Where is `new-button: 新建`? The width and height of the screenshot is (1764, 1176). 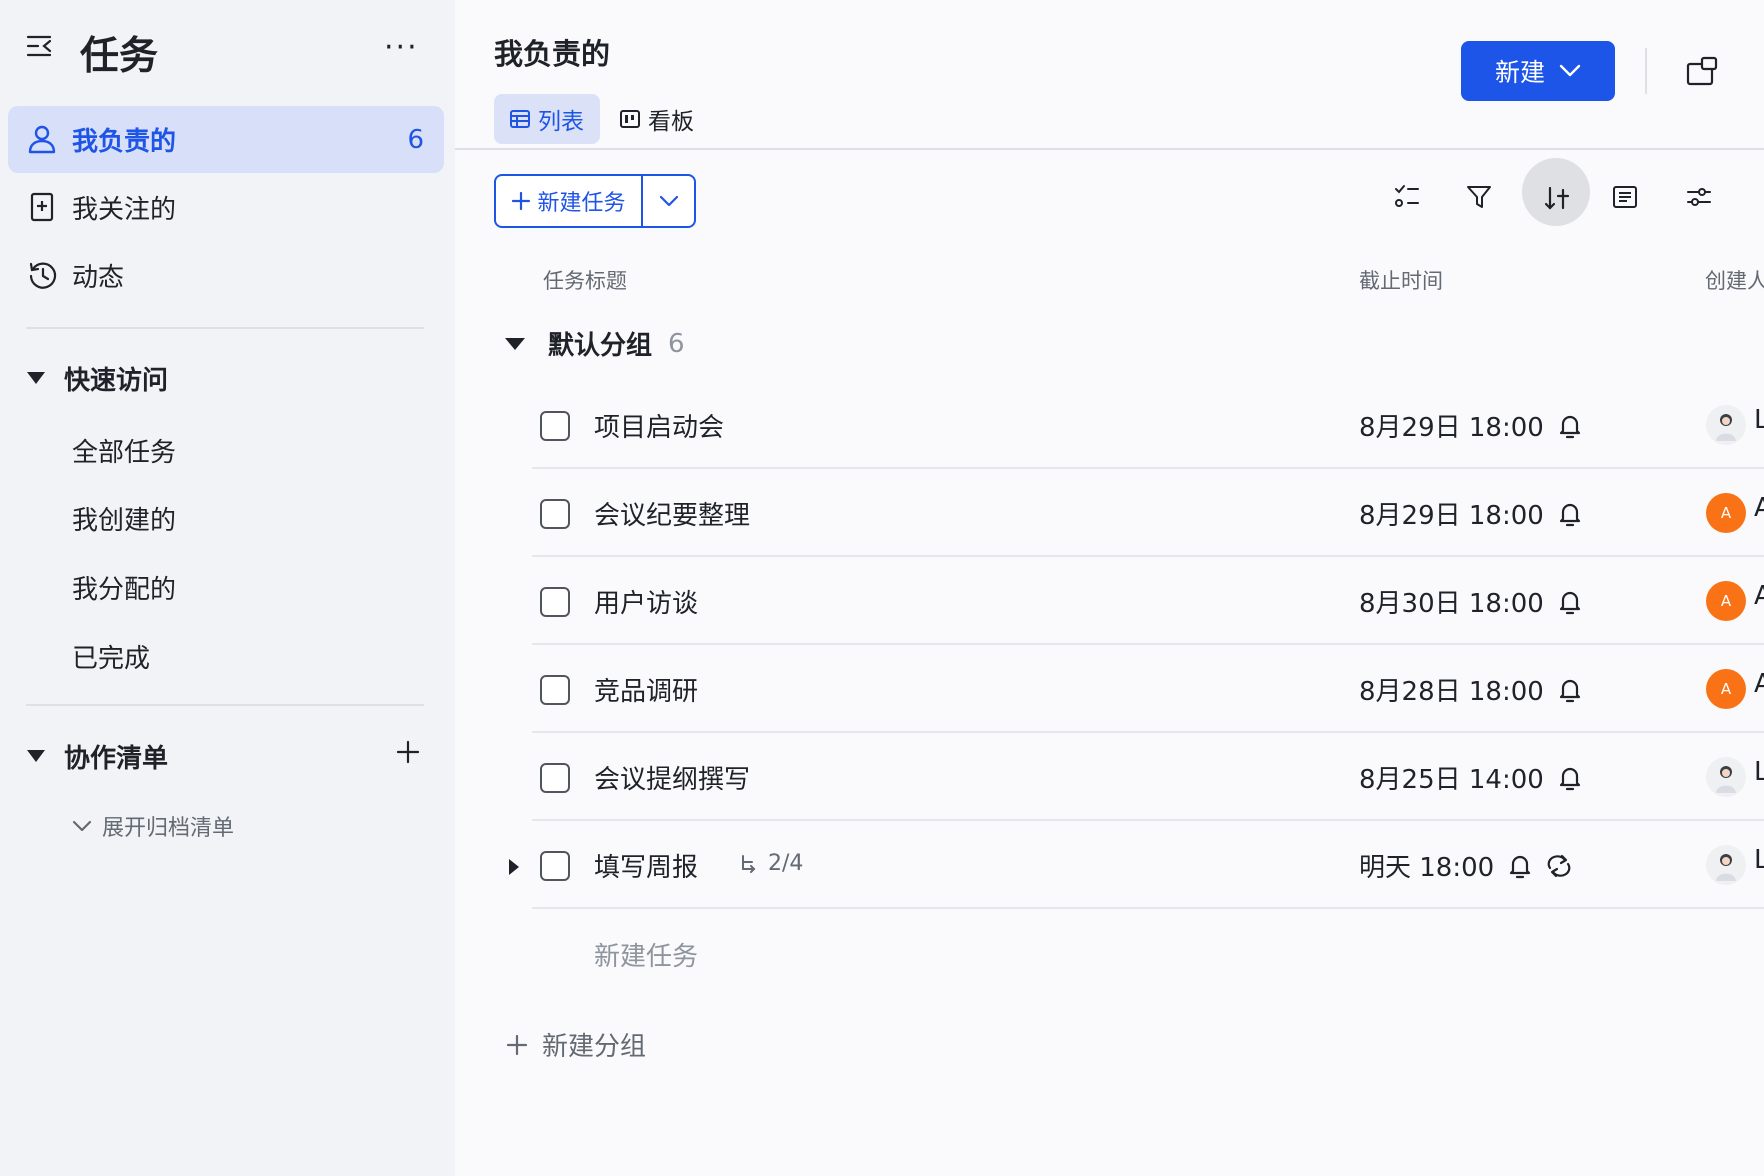
new-button: 新建 is located at coordinates (1538, 71).